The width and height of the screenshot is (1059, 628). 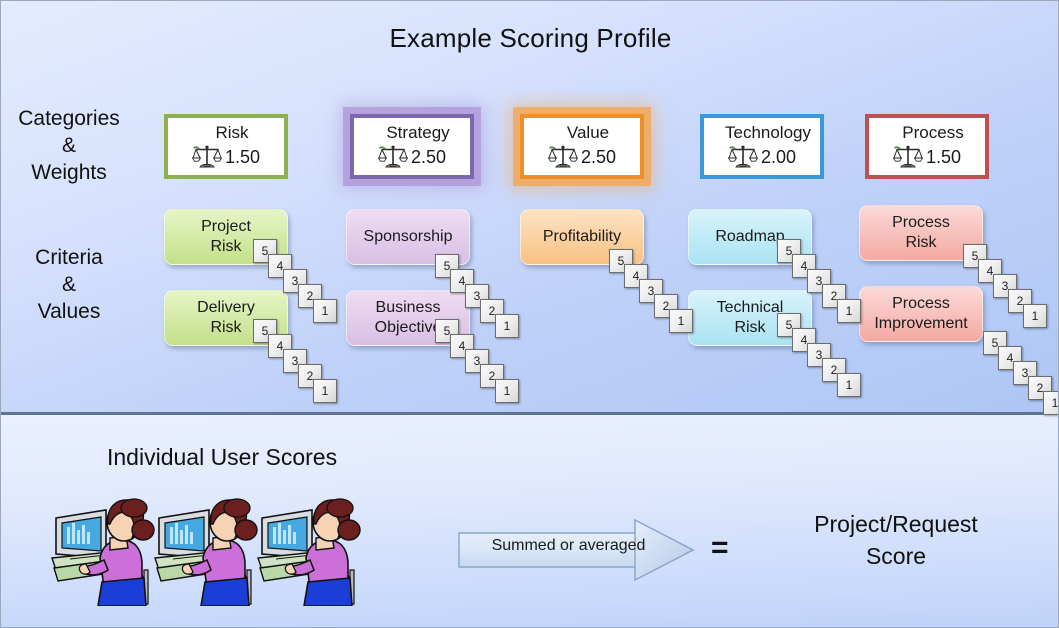 I want to click on row-label-categories: Categories & Weights, so click(x=72, y=145).